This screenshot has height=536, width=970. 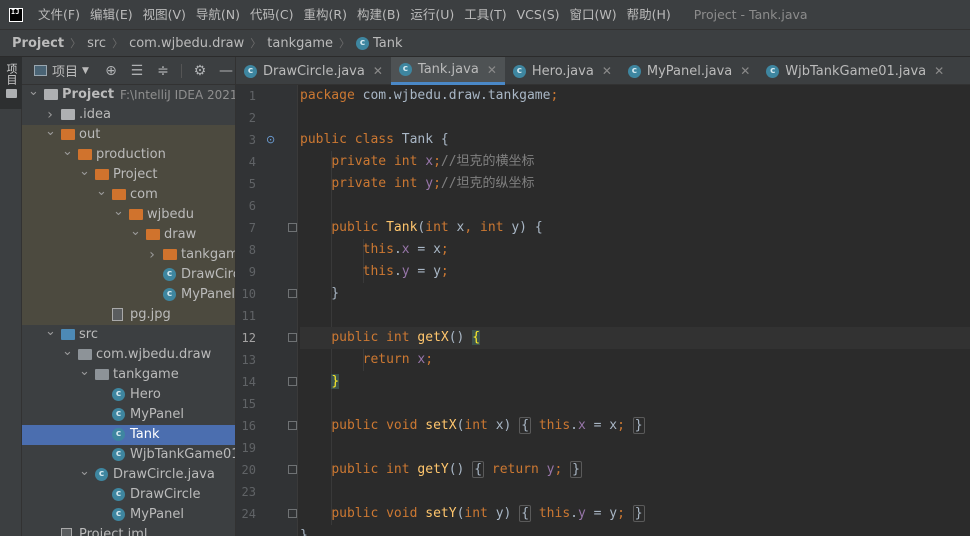 What do you see at coordinates (432, 14) in the screenshot?
I see `menu-run: 运行(U)` at bounding box center [432, 14].